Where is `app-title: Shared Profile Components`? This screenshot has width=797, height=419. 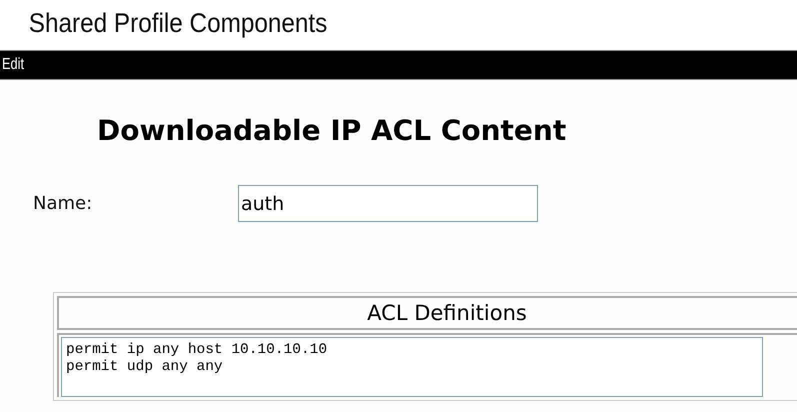
app-title: Shared Profile Components is located at coordinates (178, 23).